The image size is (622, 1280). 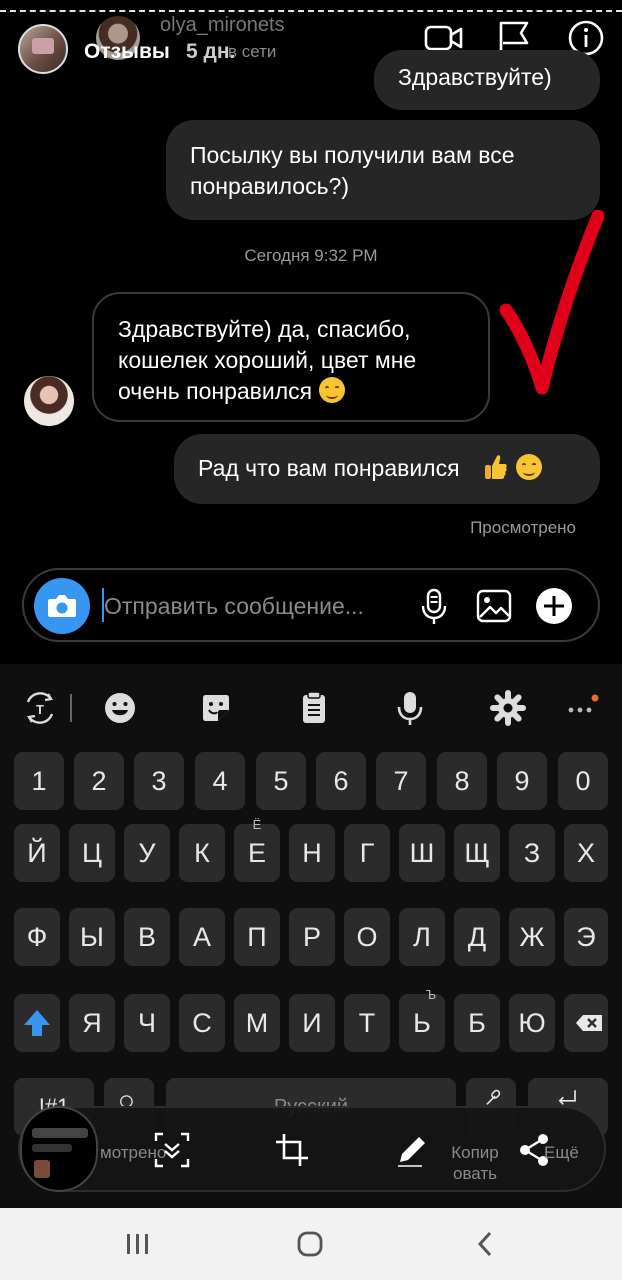 I want to click on key-letter: Ц, so click(x=92, y=853).